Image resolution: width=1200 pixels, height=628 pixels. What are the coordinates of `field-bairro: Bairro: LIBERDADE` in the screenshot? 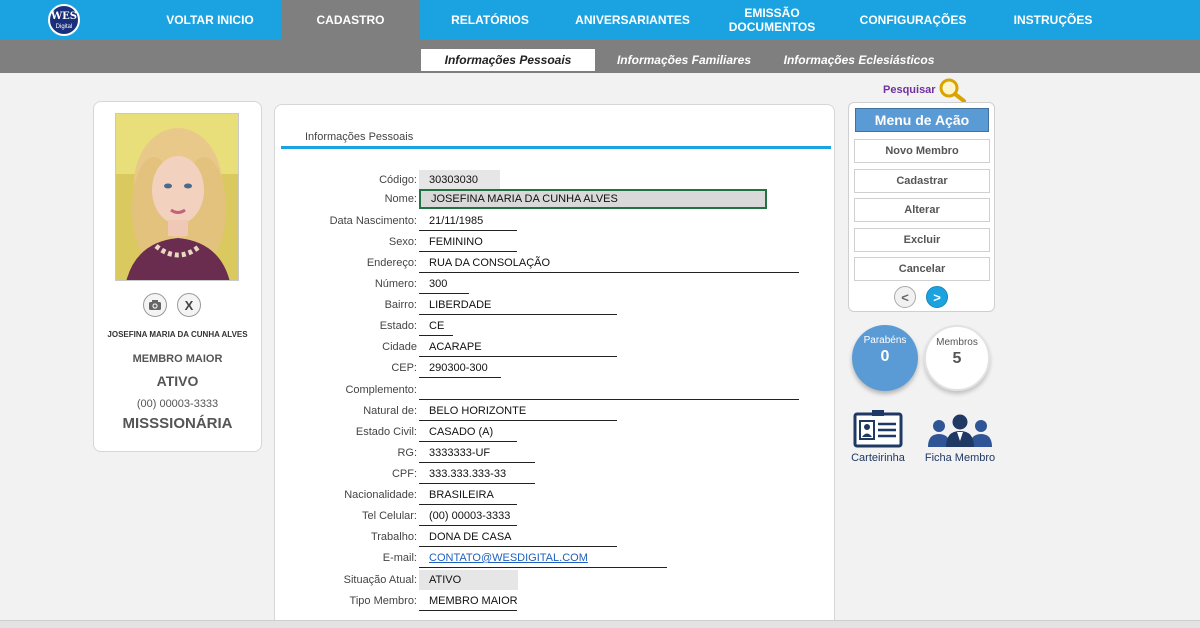 It's located at (555, 305).